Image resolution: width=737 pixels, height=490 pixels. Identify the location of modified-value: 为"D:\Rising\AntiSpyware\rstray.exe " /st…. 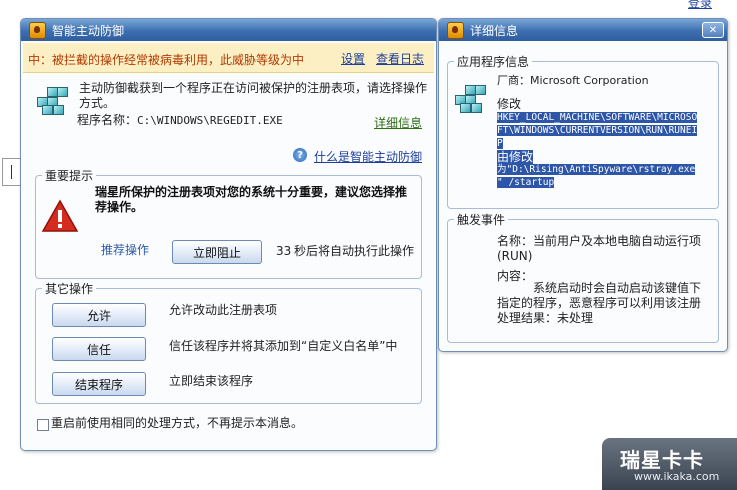
(596, 176).